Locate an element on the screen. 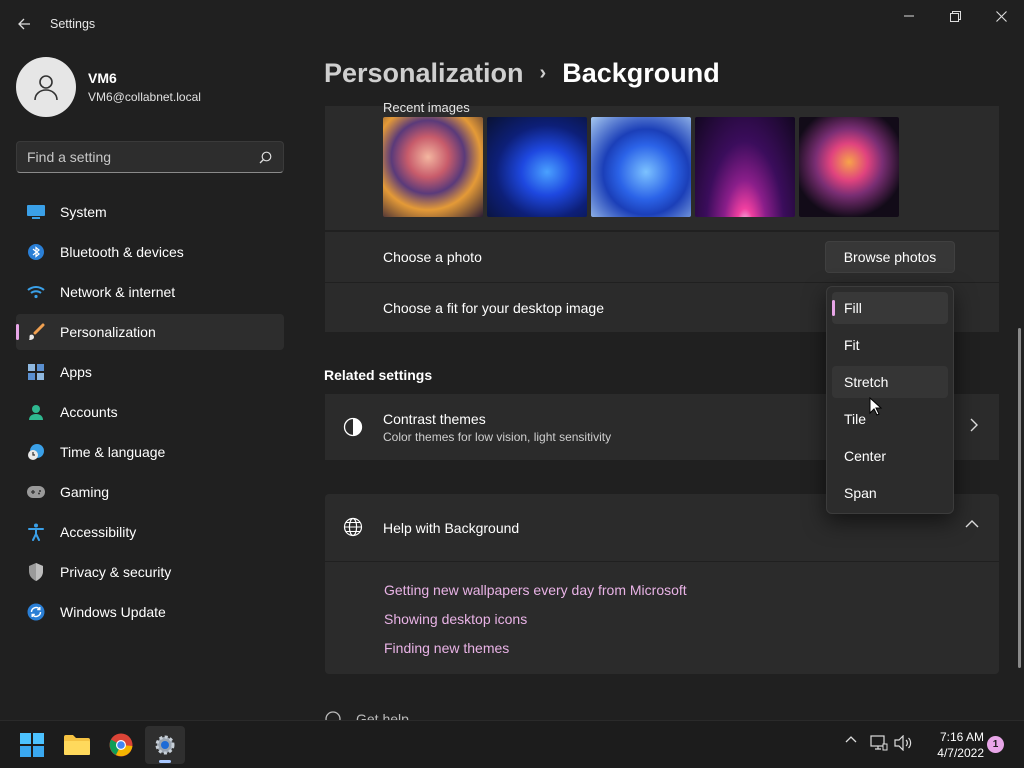 This screenshot has width=1024, height=768. fit-option-span: Span is located at coordinates (890, 493).